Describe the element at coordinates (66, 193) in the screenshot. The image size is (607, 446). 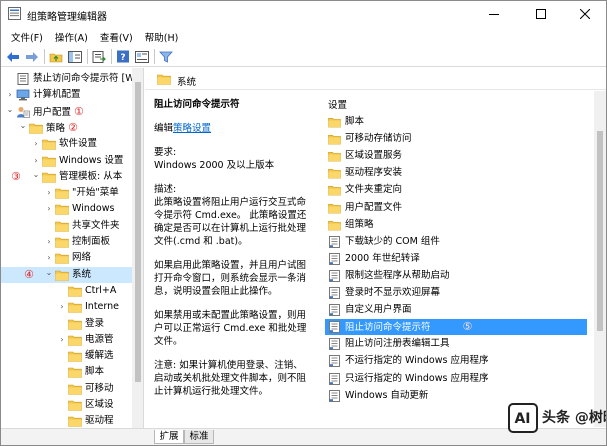
I see `tree-item: › "开始"菜单` at that location.